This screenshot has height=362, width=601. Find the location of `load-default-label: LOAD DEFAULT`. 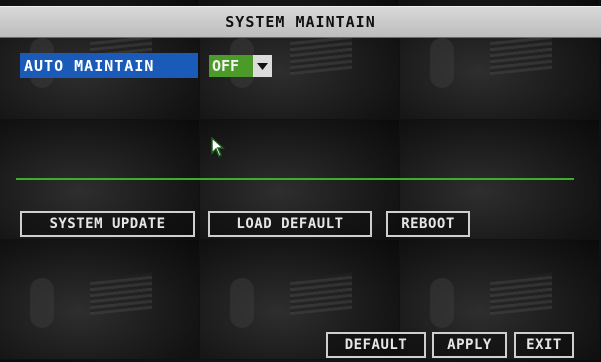

load-default-label: LOAD DEFAULT is located at coordinates (290, 224).